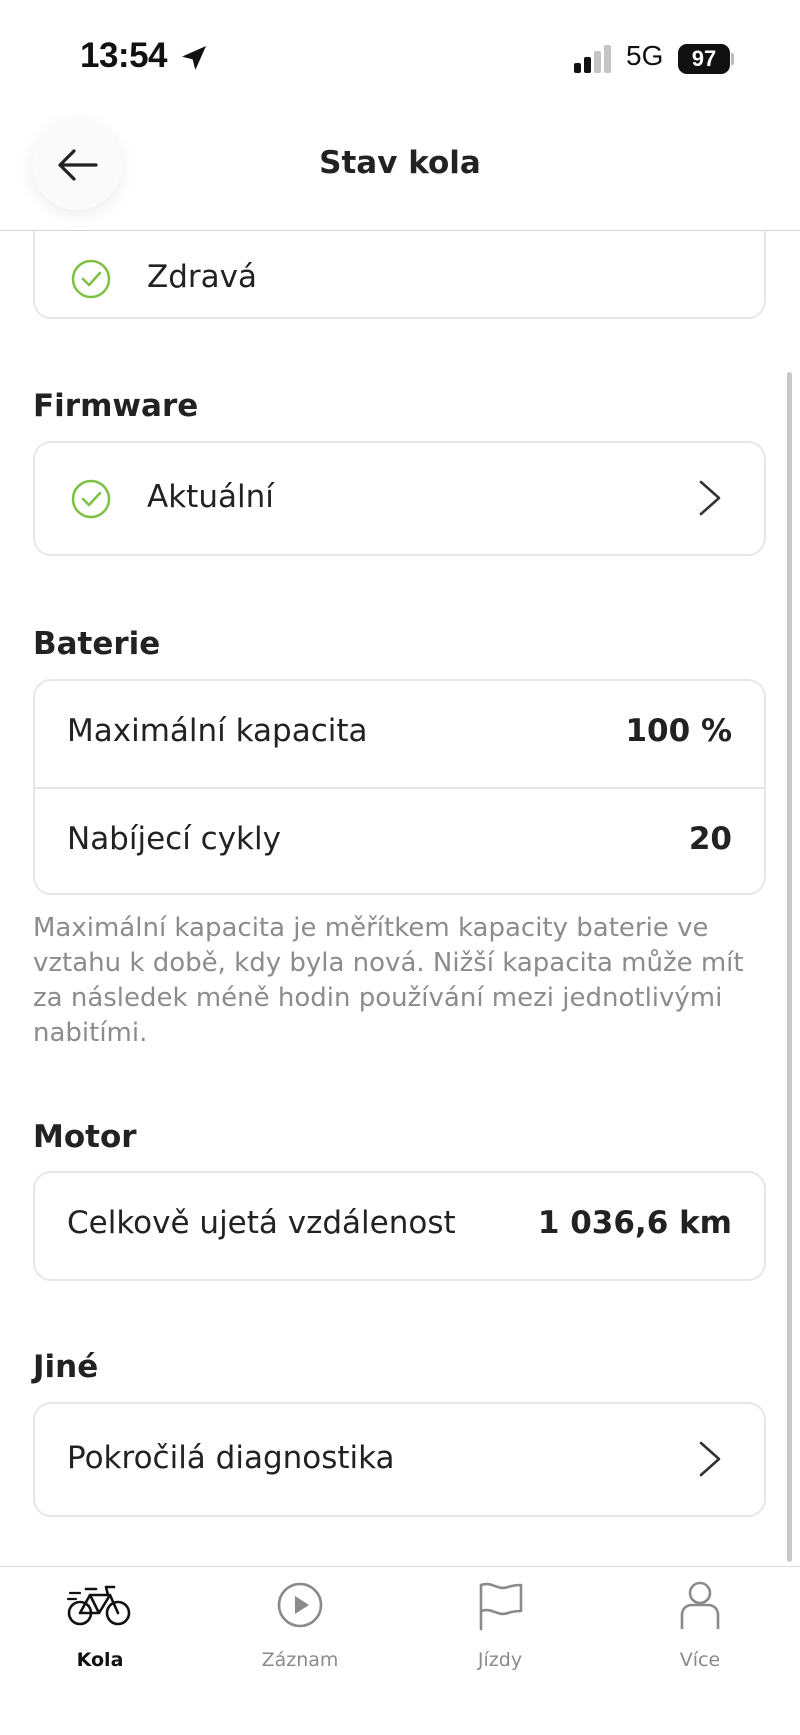  Describe the element at coordinates (634, 1223) in the screenshot. I see `distance-value: 1 036,6 km` at that location.